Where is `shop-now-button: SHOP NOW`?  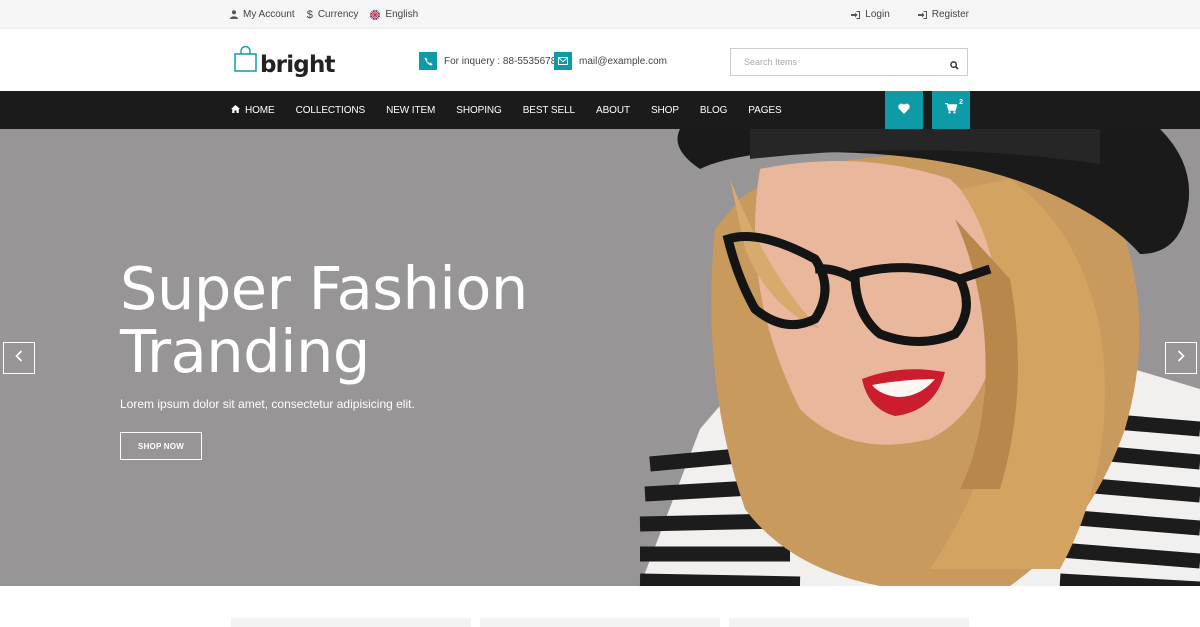 shop-now-button: SHOP NOW is located at coordinates (161, 446).